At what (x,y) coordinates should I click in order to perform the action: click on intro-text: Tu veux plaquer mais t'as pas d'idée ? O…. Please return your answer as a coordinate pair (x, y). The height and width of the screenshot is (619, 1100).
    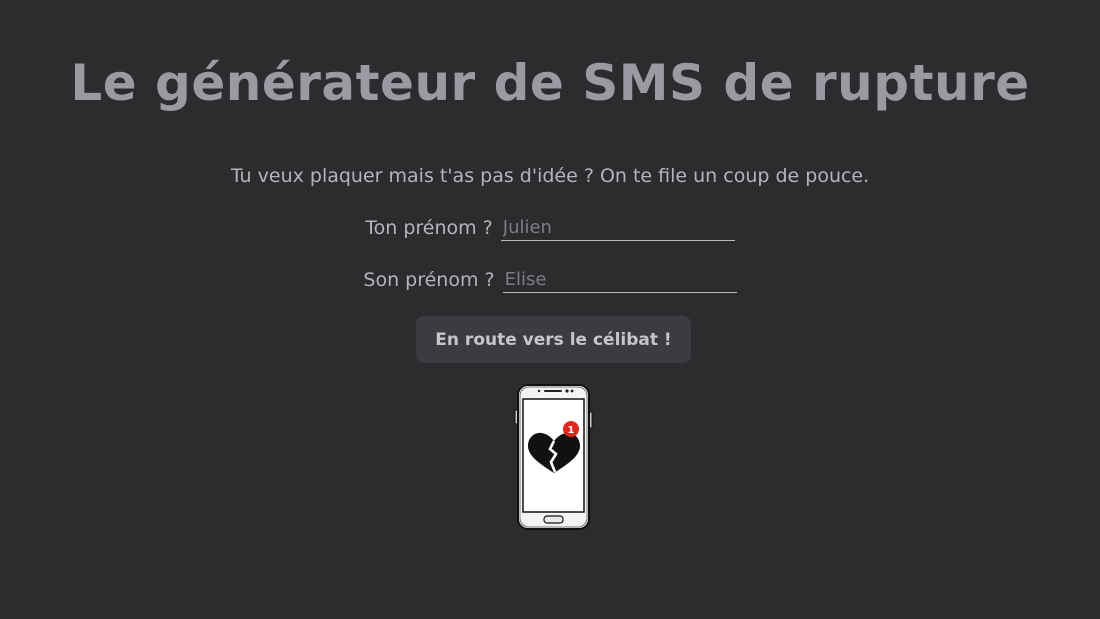
    Looking at the image, I should click on (550, 176).